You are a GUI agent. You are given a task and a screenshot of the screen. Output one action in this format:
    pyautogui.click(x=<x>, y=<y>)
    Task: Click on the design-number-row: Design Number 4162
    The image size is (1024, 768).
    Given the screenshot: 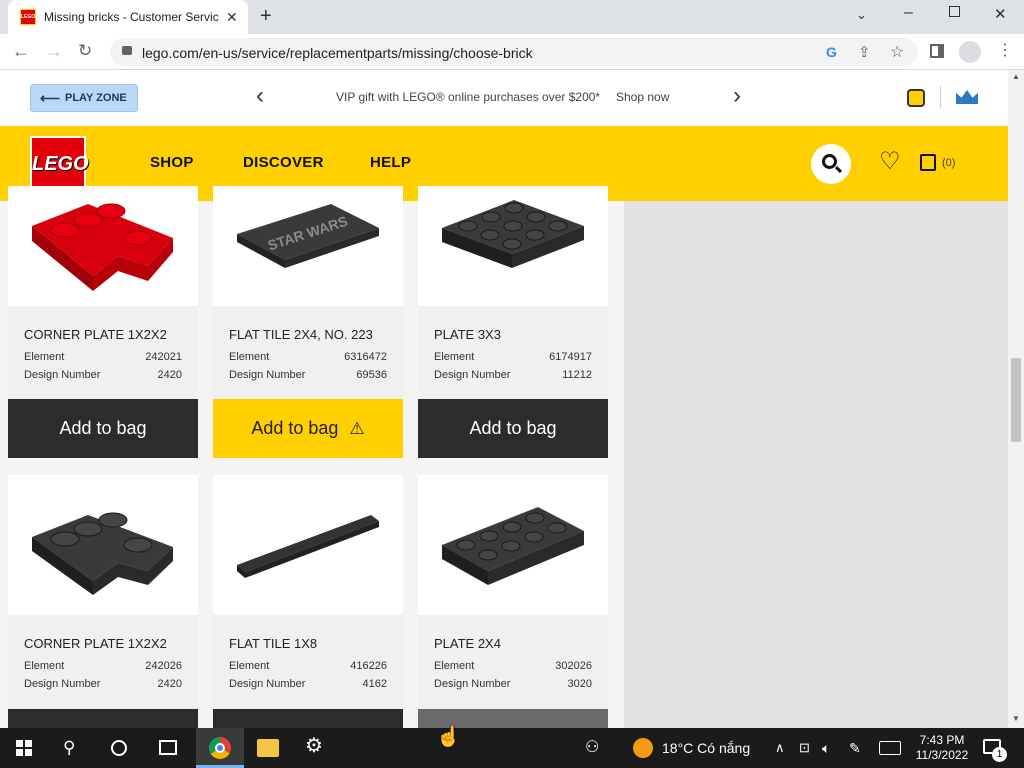 What is the action you would take?
    pyautogui.click(x=308, y=684)
    